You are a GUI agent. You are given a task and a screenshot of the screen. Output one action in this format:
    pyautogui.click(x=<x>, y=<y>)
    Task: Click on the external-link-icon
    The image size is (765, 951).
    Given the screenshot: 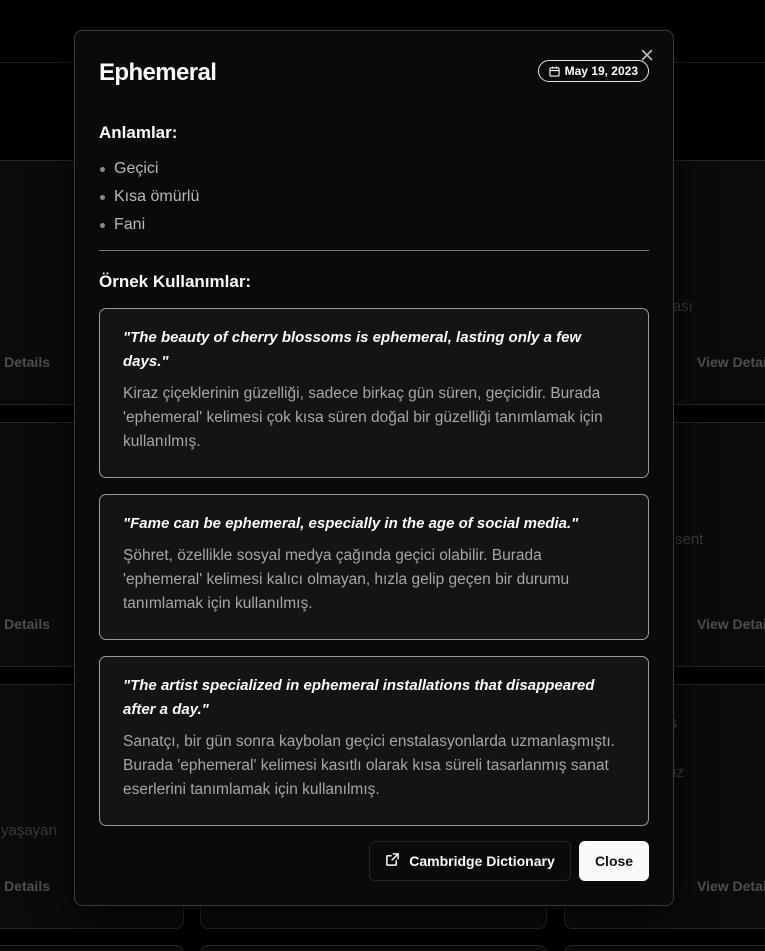 What is the action you would take?
    pyautogui.click(x=392, y=861)
    